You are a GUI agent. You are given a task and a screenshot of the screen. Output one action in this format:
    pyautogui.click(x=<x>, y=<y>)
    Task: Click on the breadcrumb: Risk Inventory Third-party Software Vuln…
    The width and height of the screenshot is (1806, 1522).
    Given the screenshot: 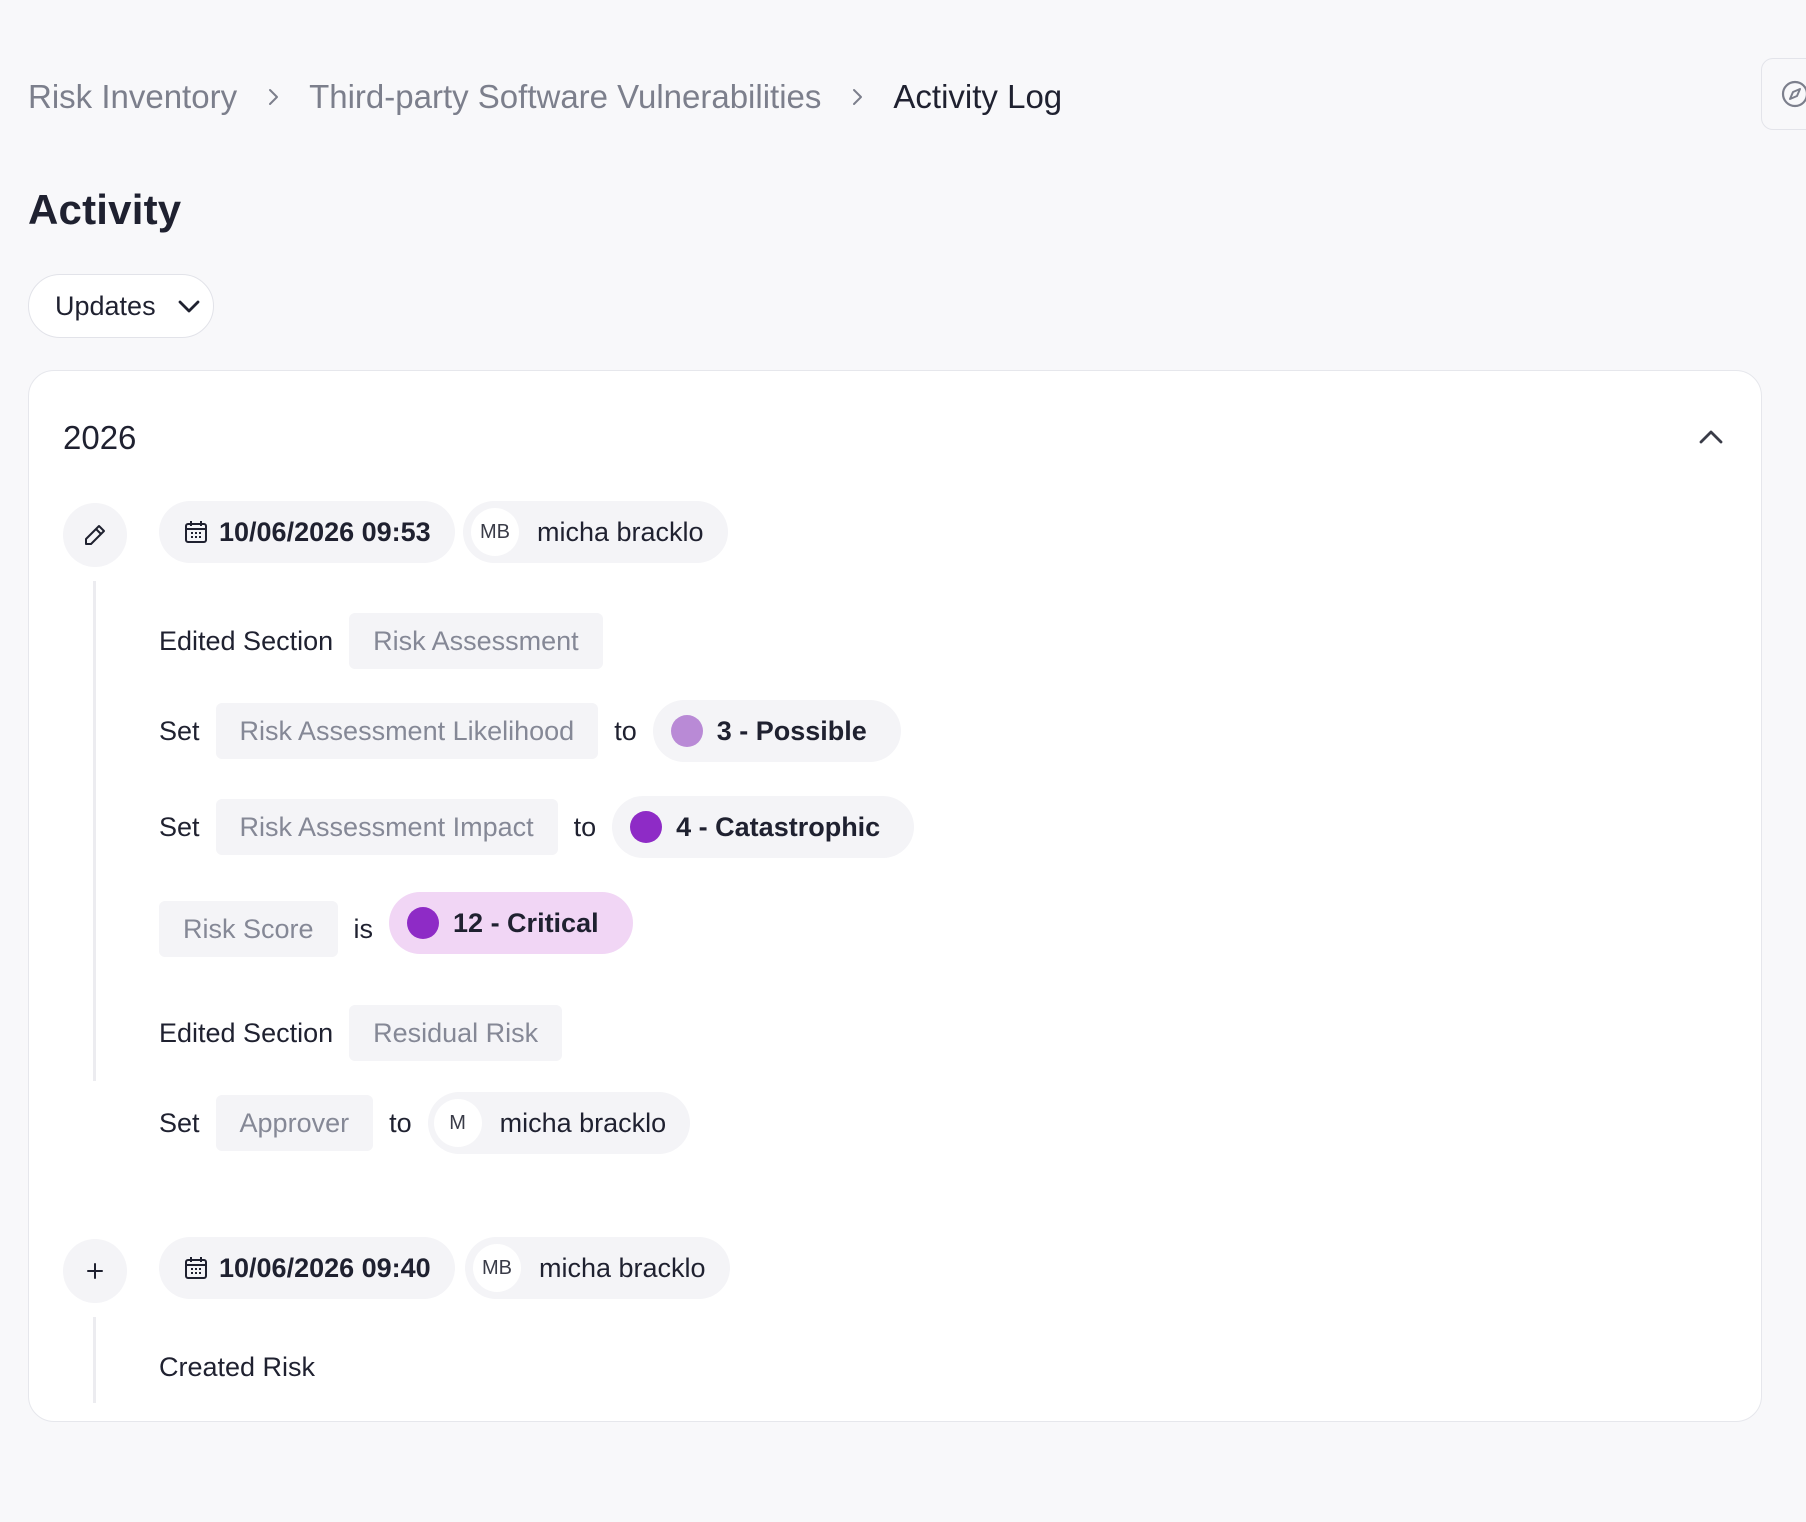 What is the action you would take?
    pyautogui.click(x=545, y=97)
    